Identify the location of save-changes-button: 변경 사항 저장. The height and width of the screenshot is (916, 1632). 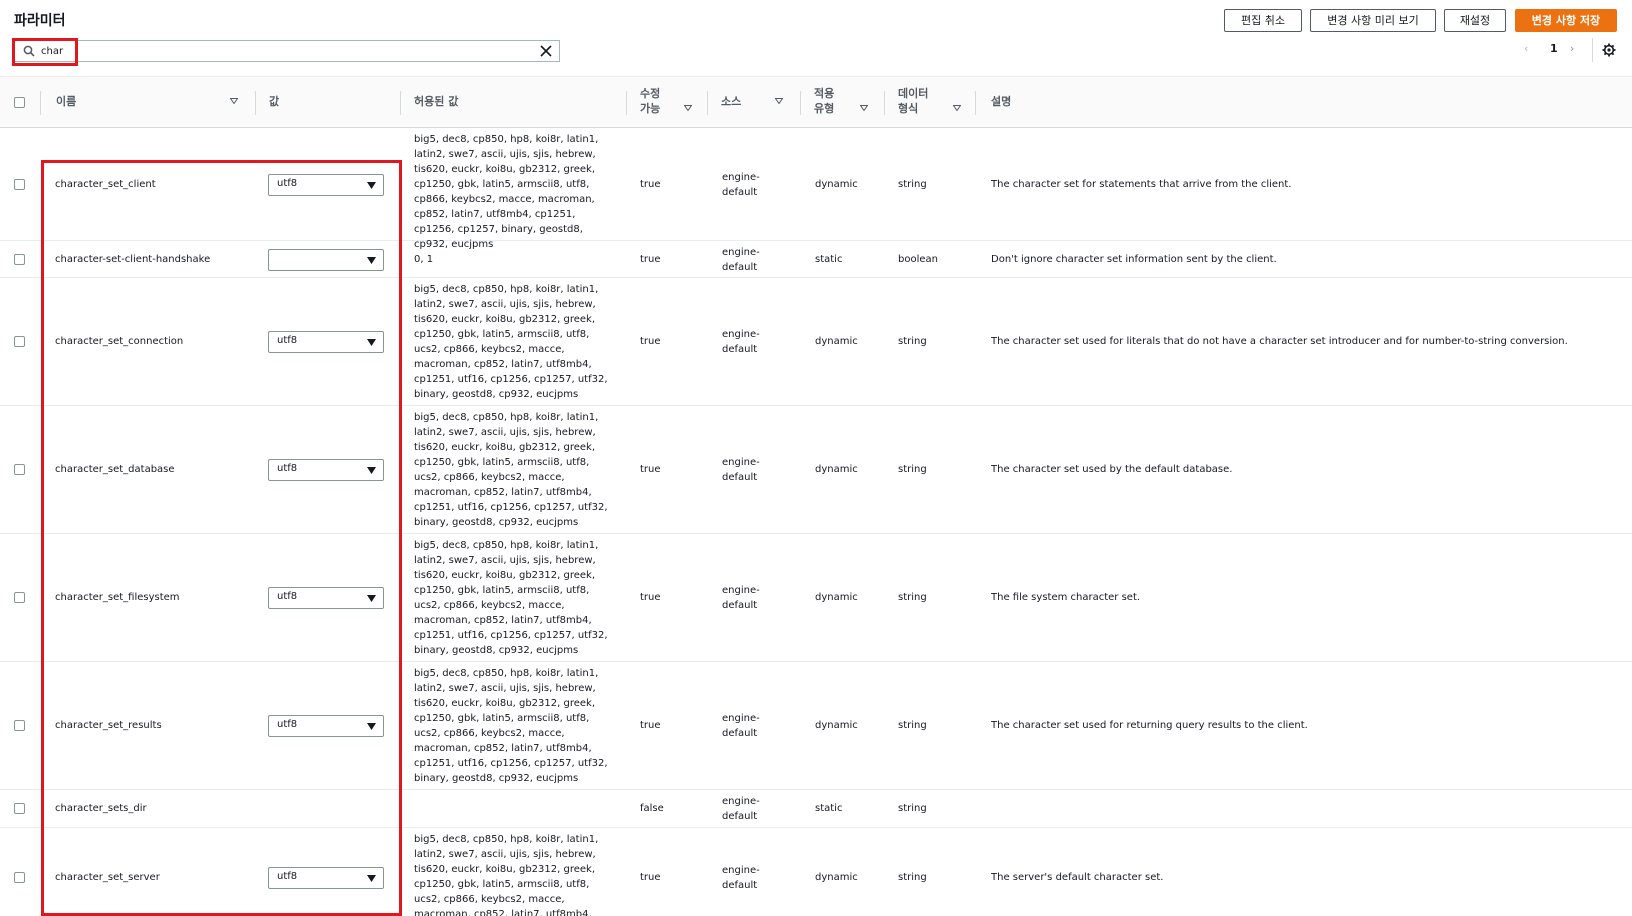
(1566, 20).